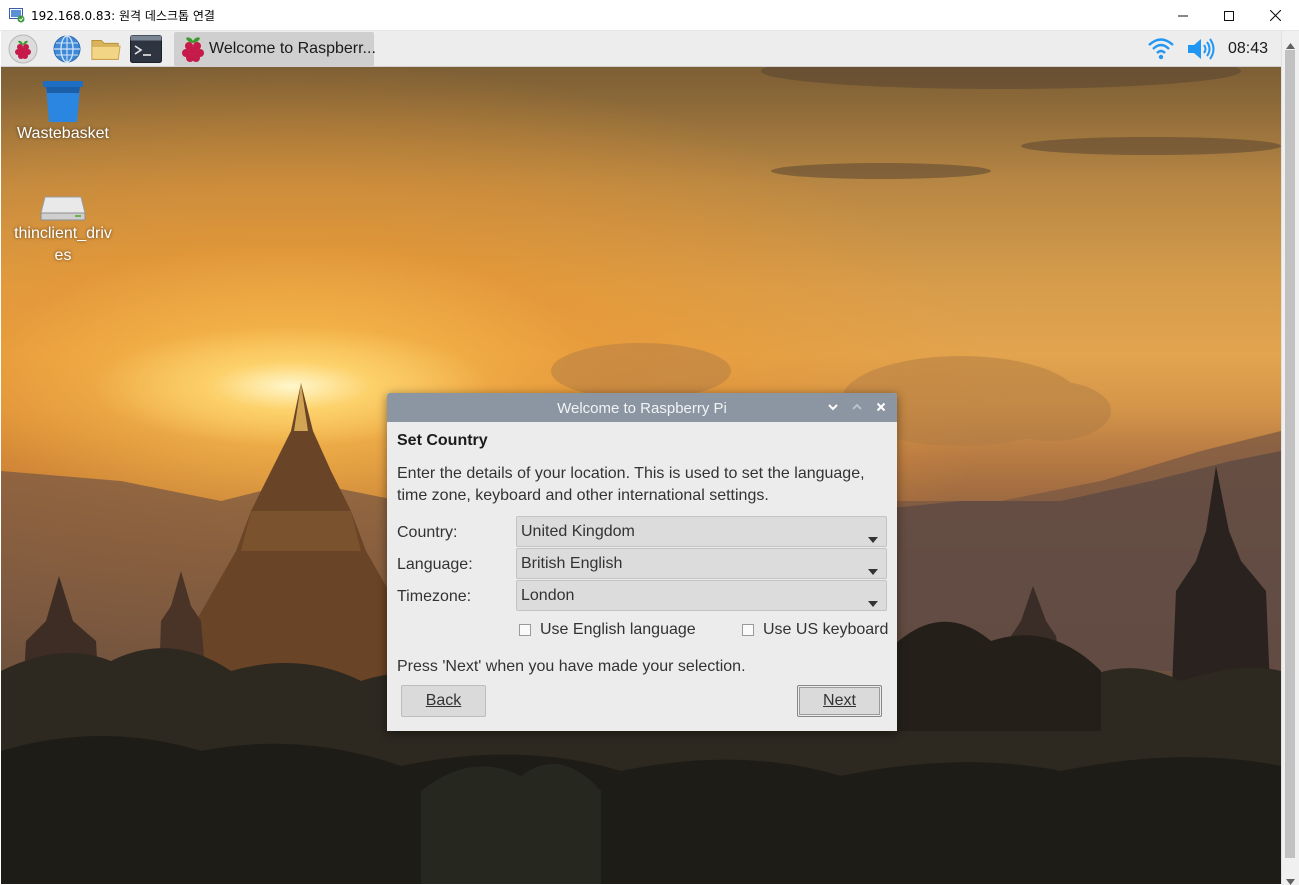 Image resolution: width=1299 pixels, height=885 pixels. Describe the element at coordinates (701, 595) in the screenshot. I see `timezone-dropdown: London` at that location.